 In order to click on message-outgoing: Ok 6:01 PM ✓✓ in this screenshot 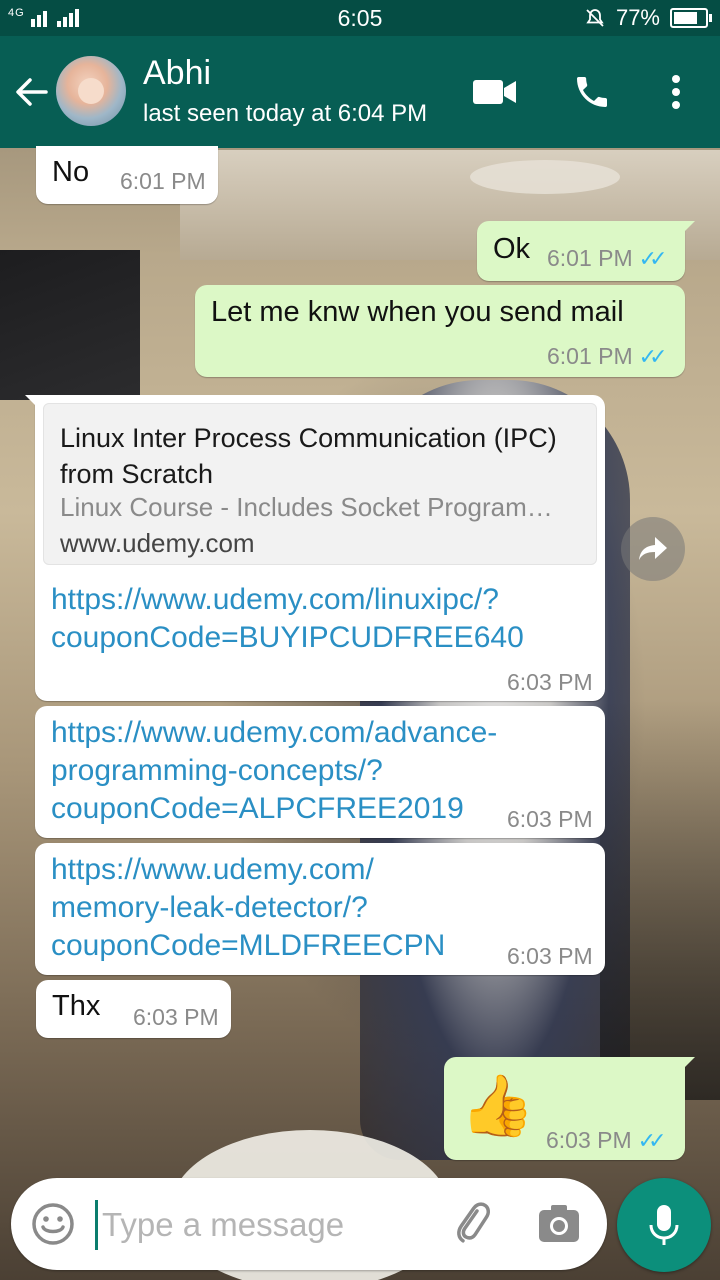, I will do `click(586, 251)`.